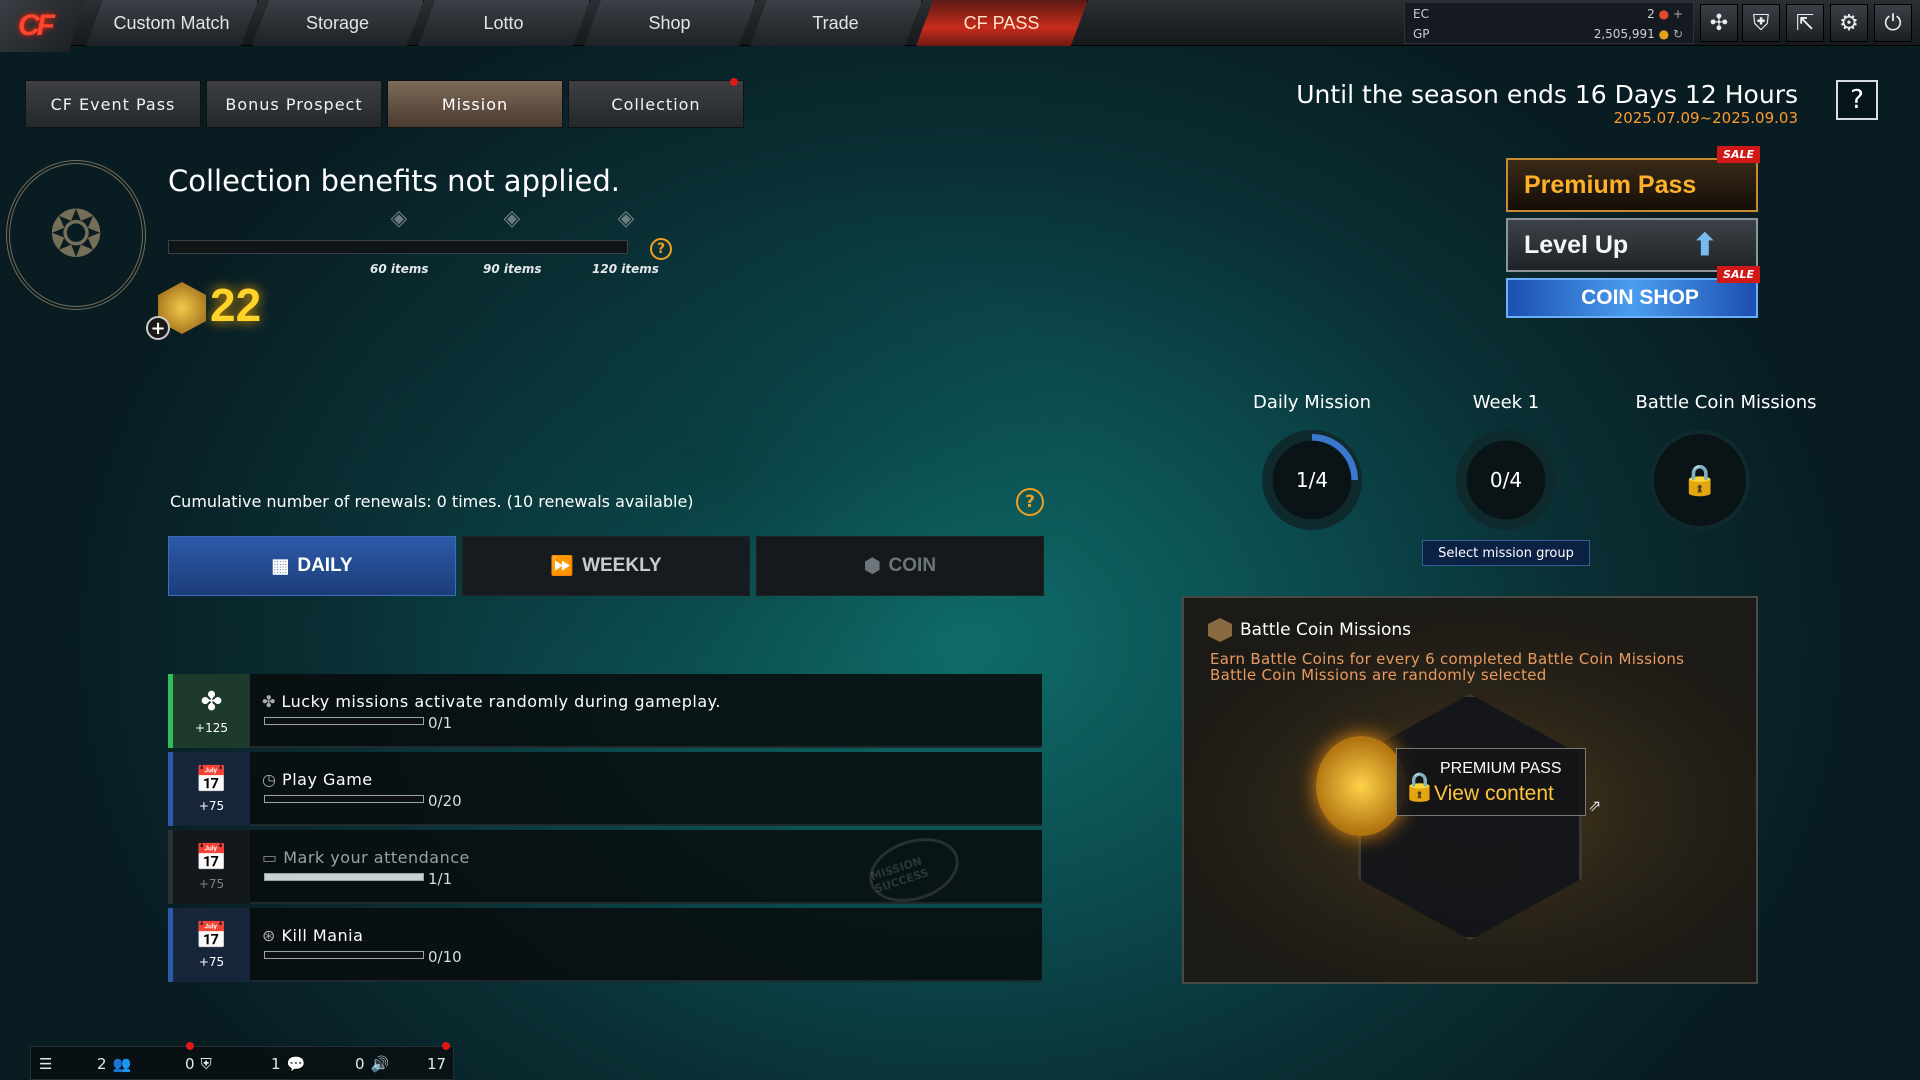  What do you see at coordinates (512, 218) in the screenshot?
I see `milestone-2-icon: ◈` at bounding box center [512, 218].